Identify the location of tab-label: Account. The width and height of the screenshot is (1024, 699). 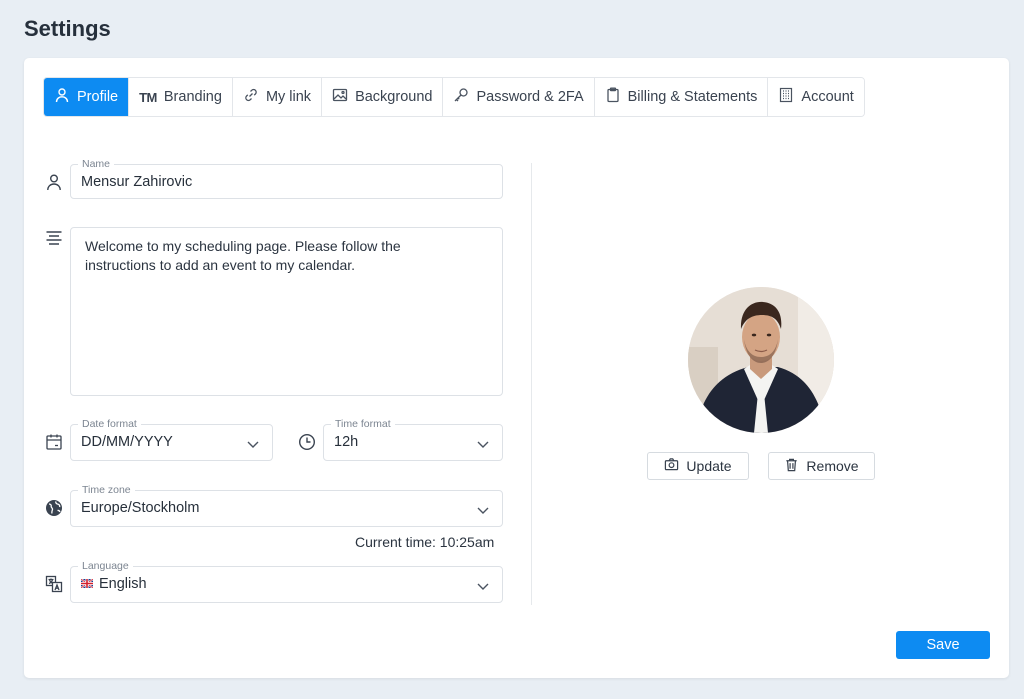
(827, 97).